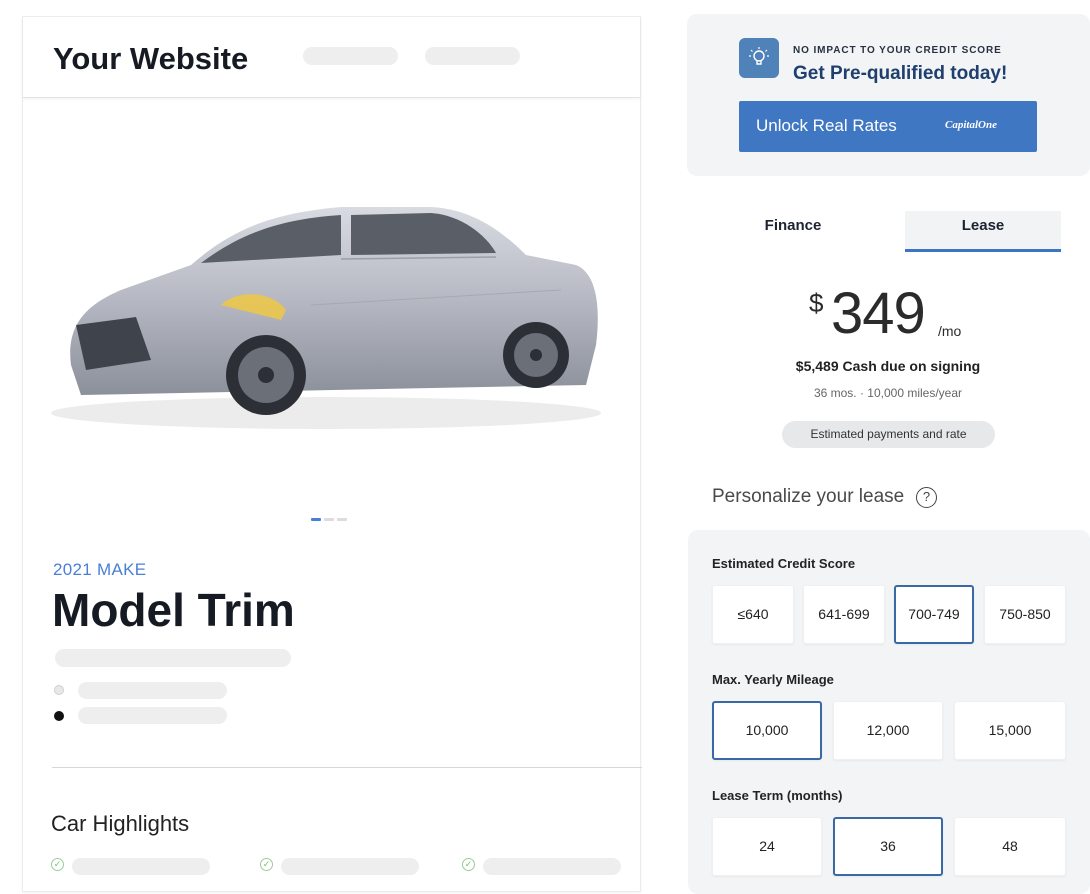  What do you see at coordinates (151, 58) in the screenshot?
I see `site-title: Your Website` at bounding box center [151, 58].